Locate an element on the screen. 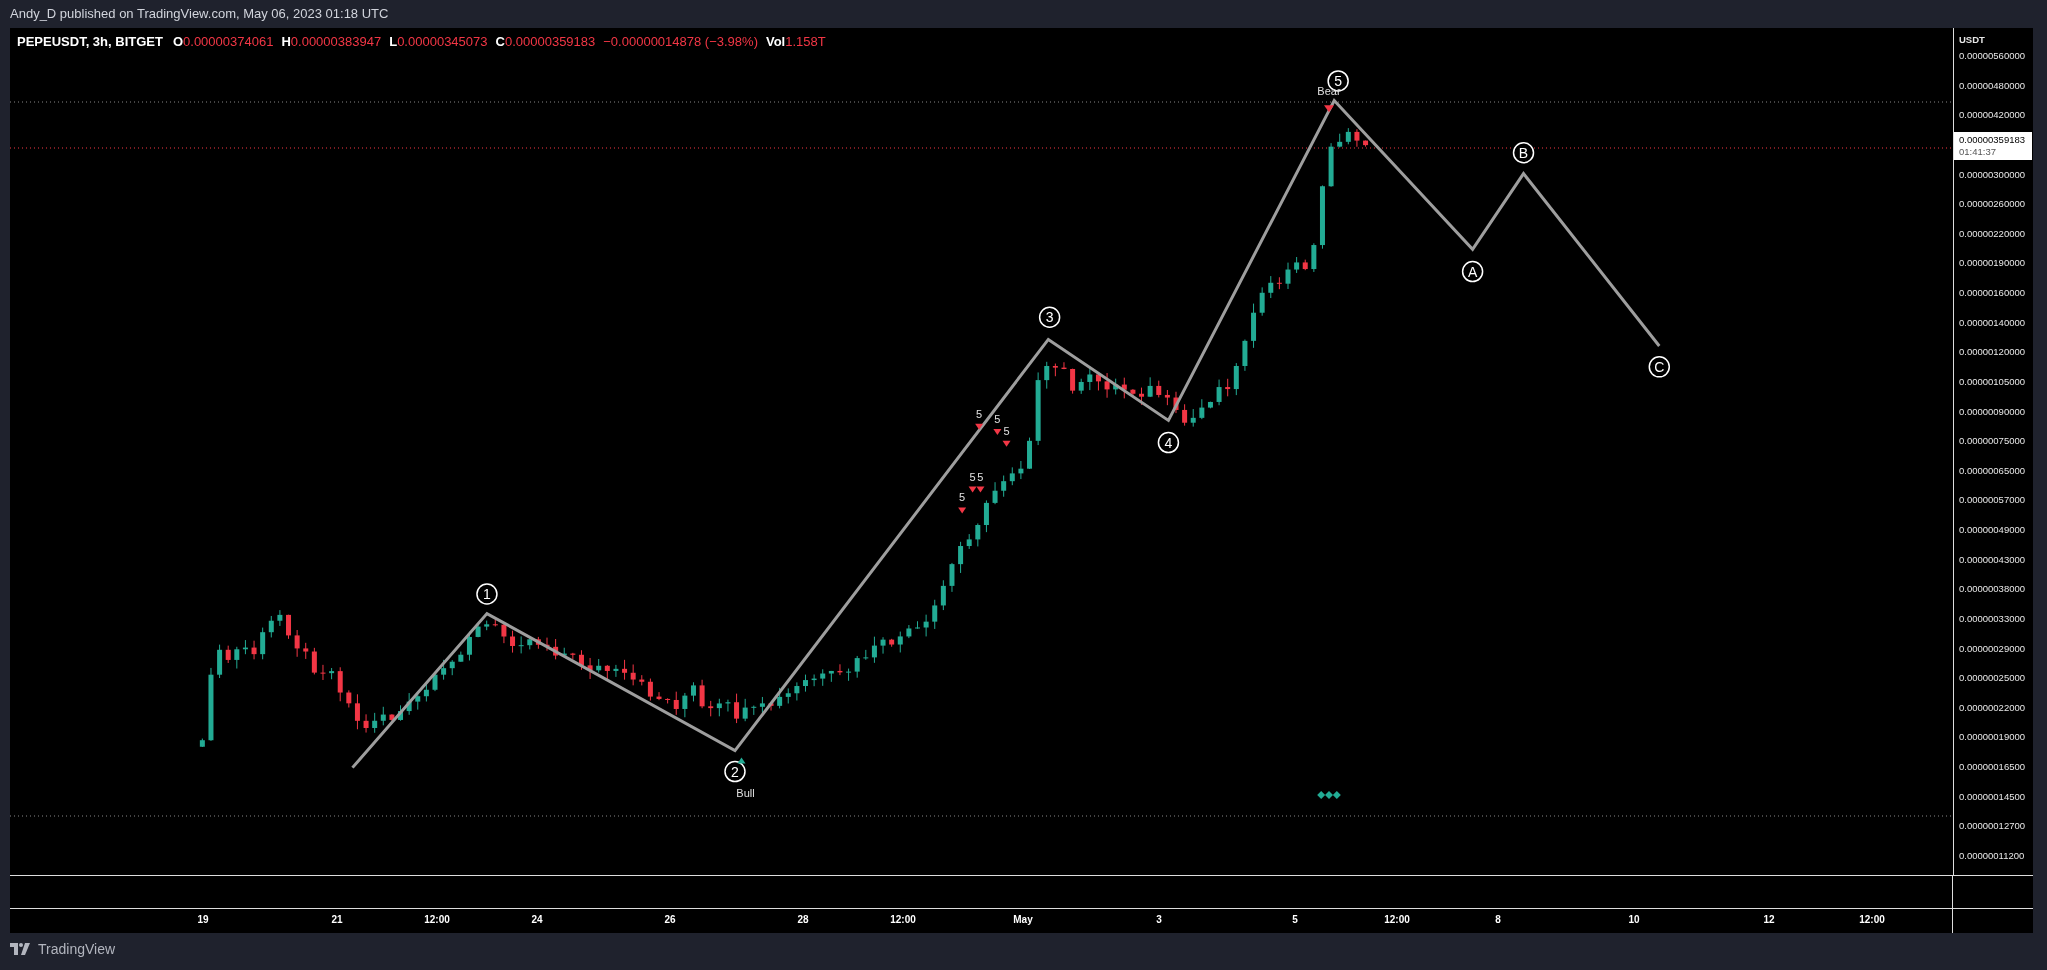 The width and height of the screenshot is (2047, 970). legend-key: Vol is located at coordinates (775, 41).